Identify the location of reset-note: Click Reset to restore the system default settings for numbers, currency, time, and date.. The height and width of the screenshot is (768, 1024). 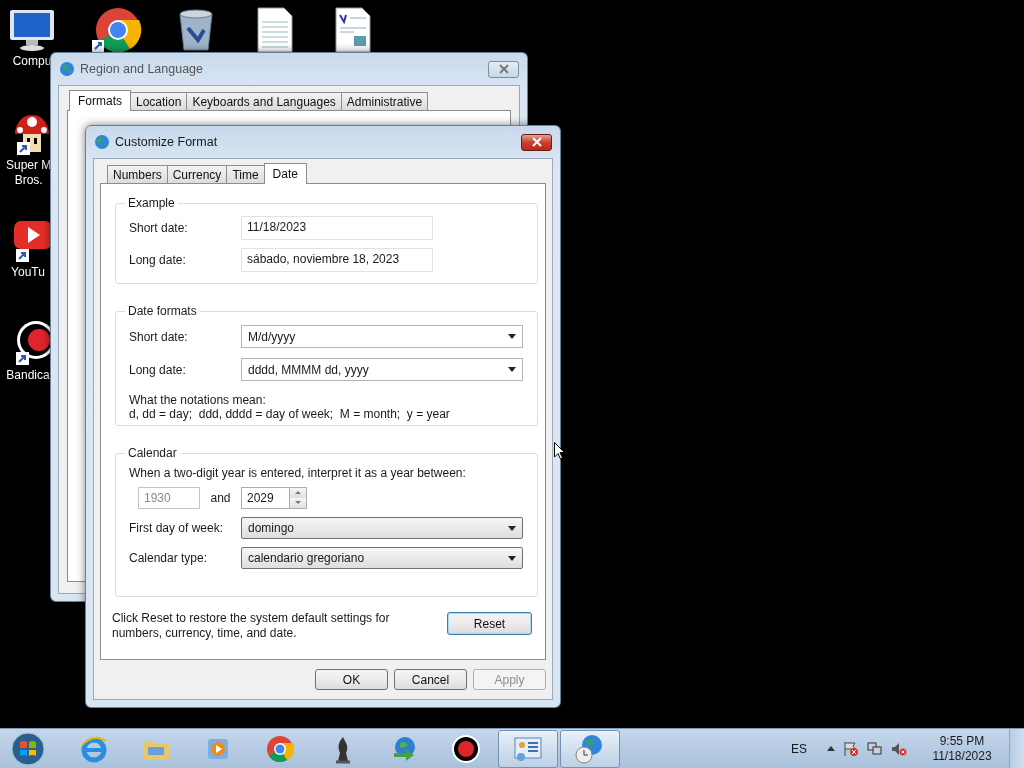
(251, 626).